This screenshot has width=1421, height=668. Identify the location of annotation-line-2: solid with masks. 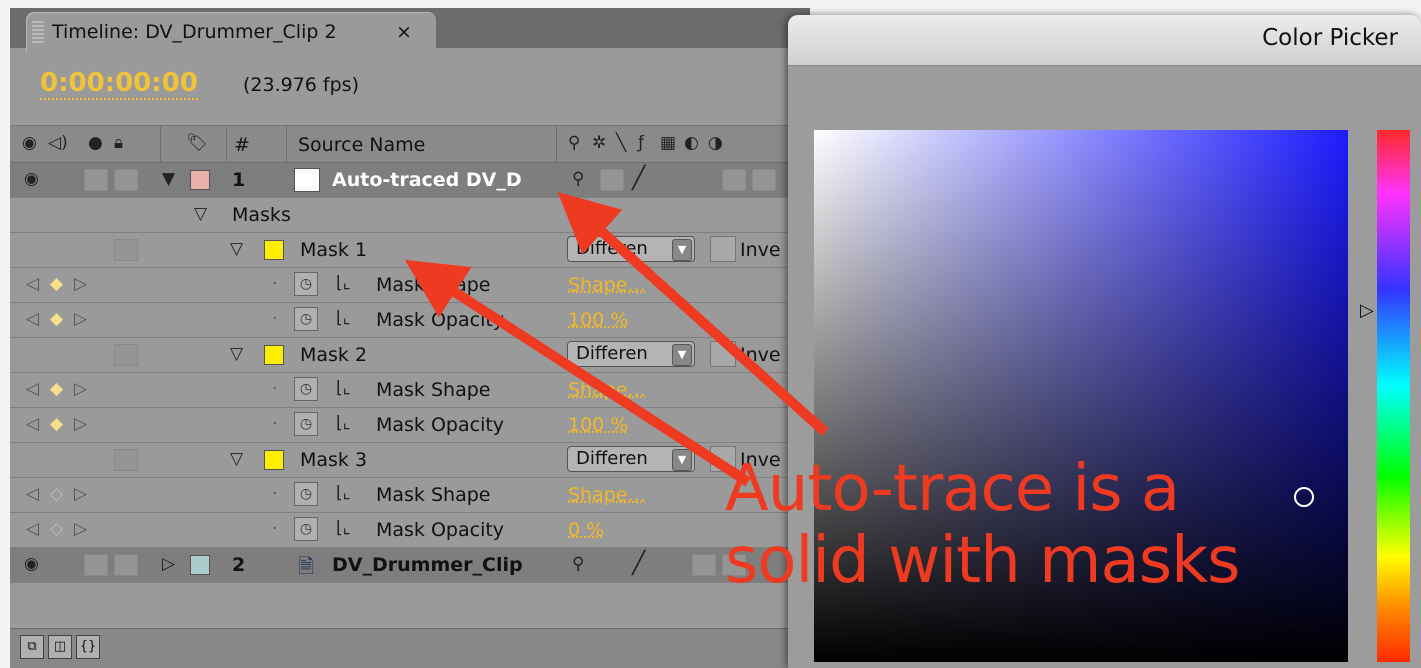
(982, 561).